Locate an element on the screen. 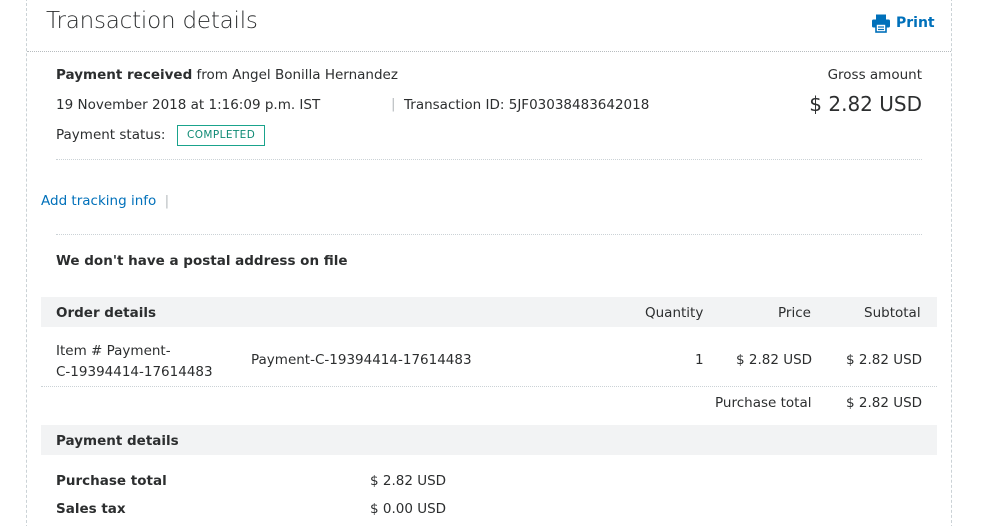  payment-status-label: Payment status: is located at coordinates (111, 135).